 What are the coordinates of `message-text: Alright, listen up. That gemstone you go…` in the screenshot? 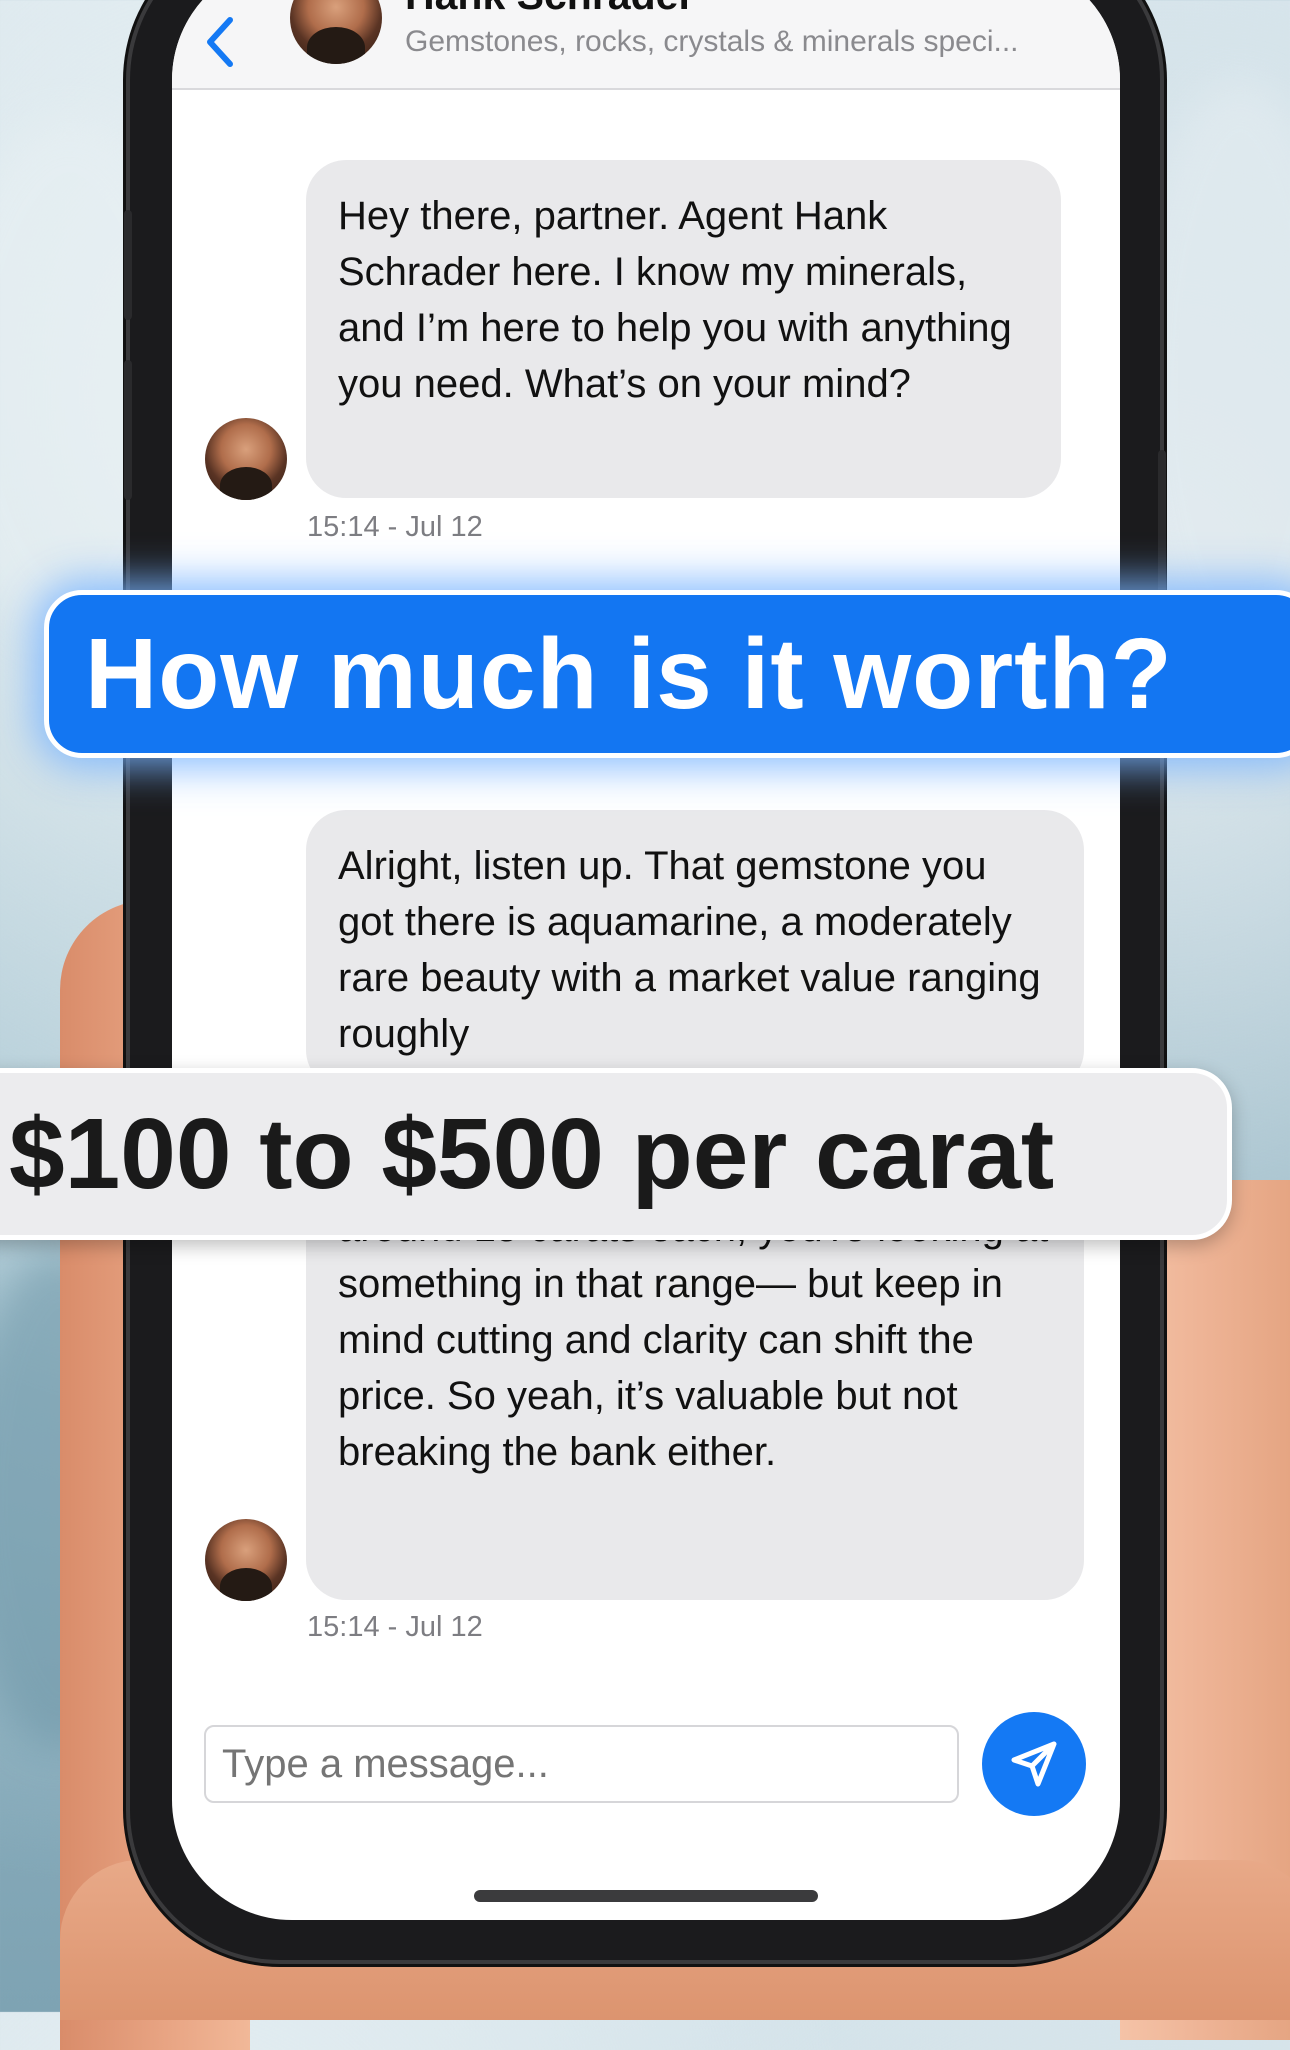 It's located at (689, 950).